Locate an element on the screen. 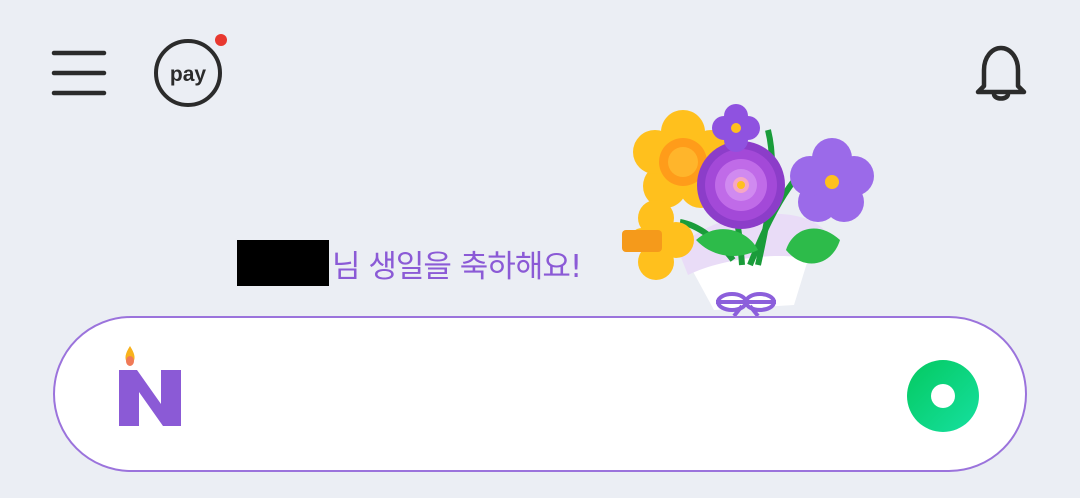  greeting-text: 님 생일을 축하해요! is located at coordinates (457, 266).